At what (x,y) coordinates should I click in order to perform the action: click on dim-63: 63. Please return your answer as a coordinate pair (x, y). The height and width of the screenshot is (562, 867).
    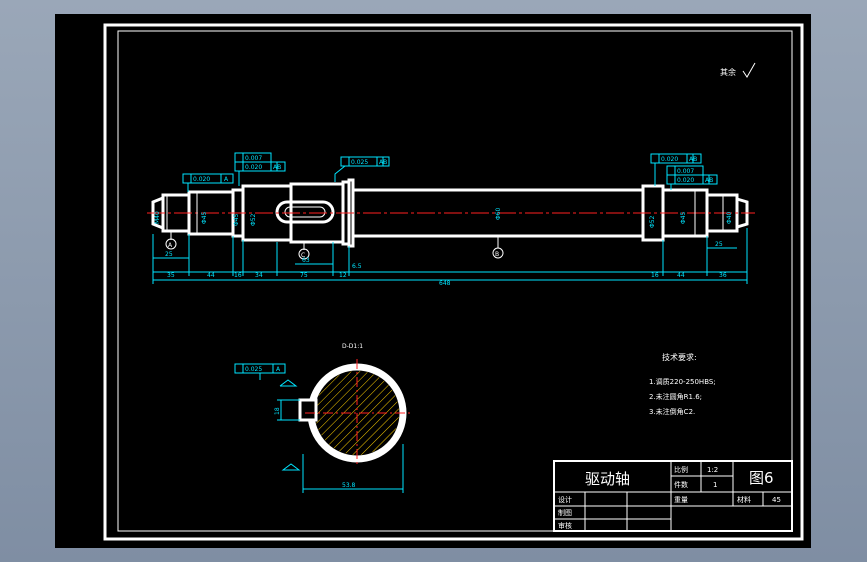
    Looking at the image, I should click on (306, 260).